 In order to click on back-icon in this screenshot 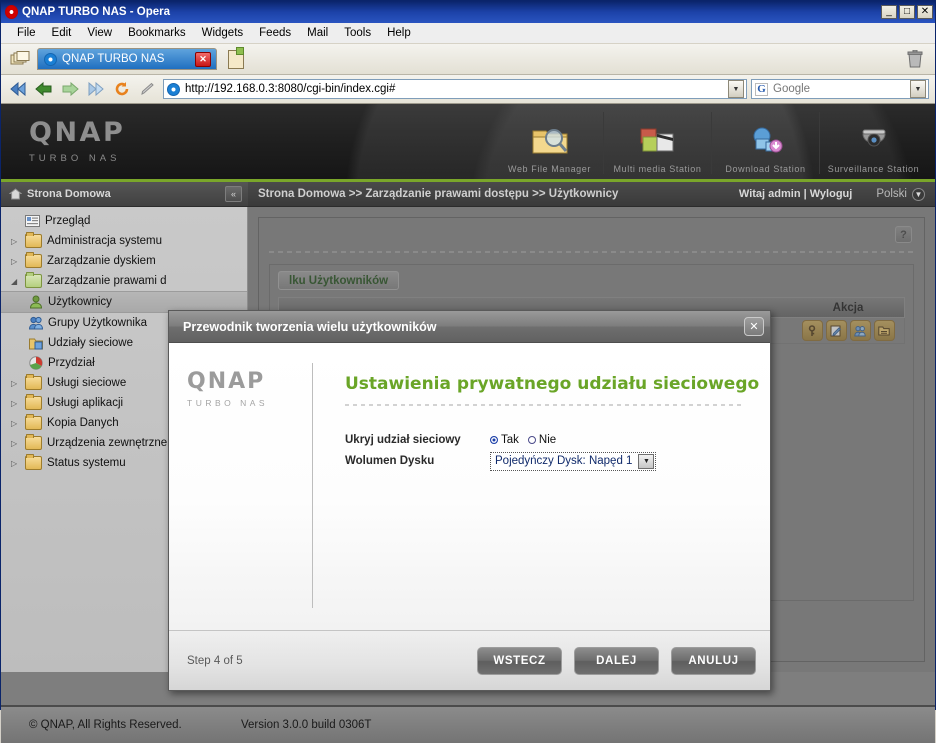, I will do `click(44, 89)`.